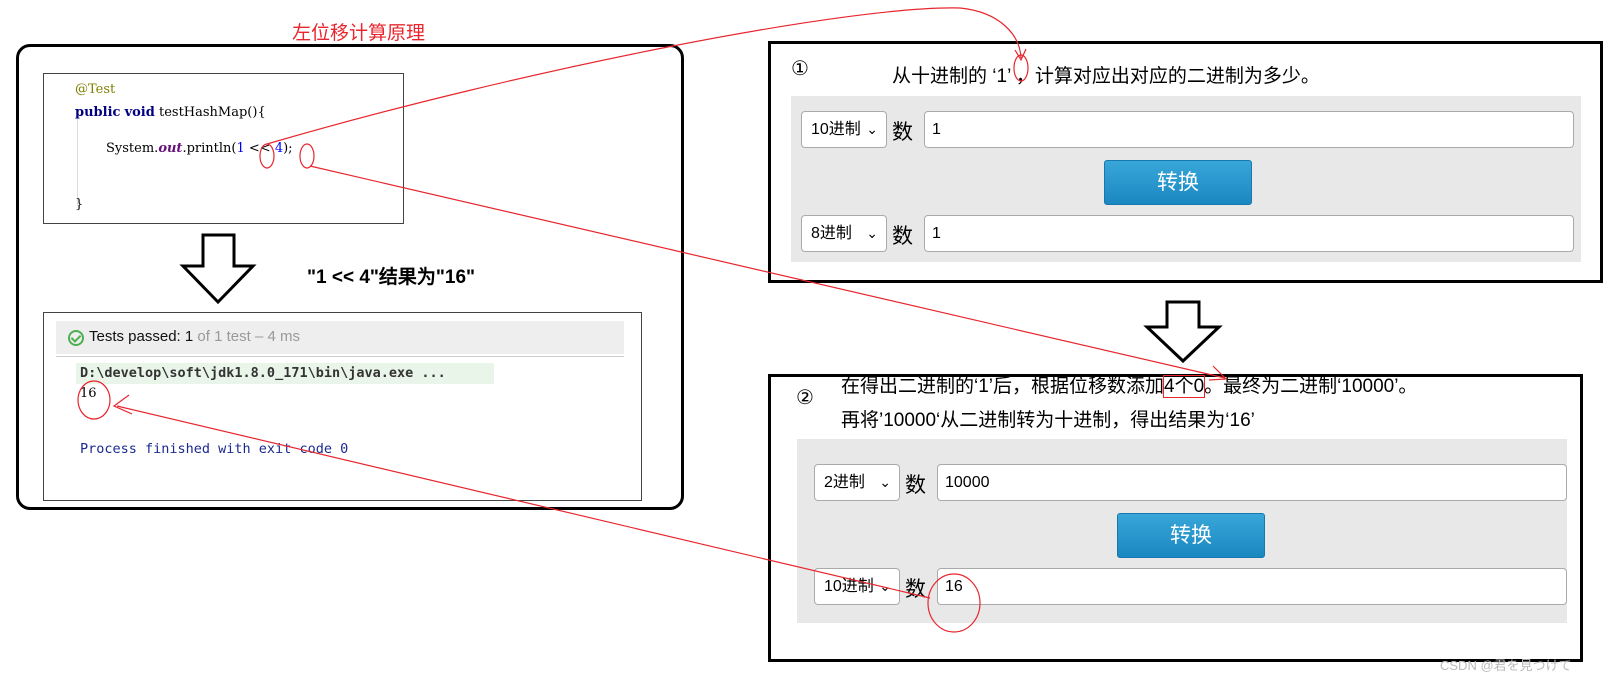 This screenshot has width=1616, height=677. I want to click on down-arrow-left, so click(218, 269).